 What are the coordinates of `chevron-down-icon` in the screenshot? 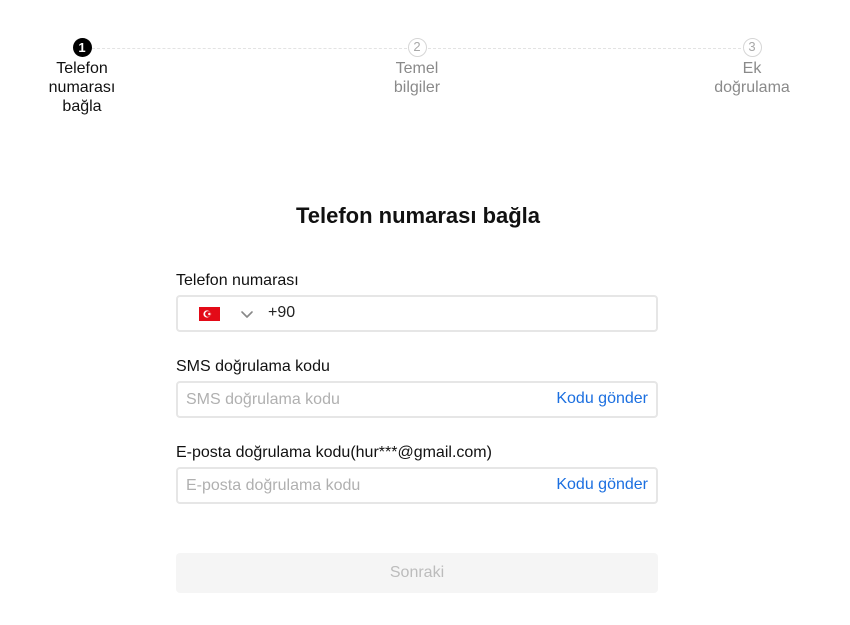 It's located at (247, 314).